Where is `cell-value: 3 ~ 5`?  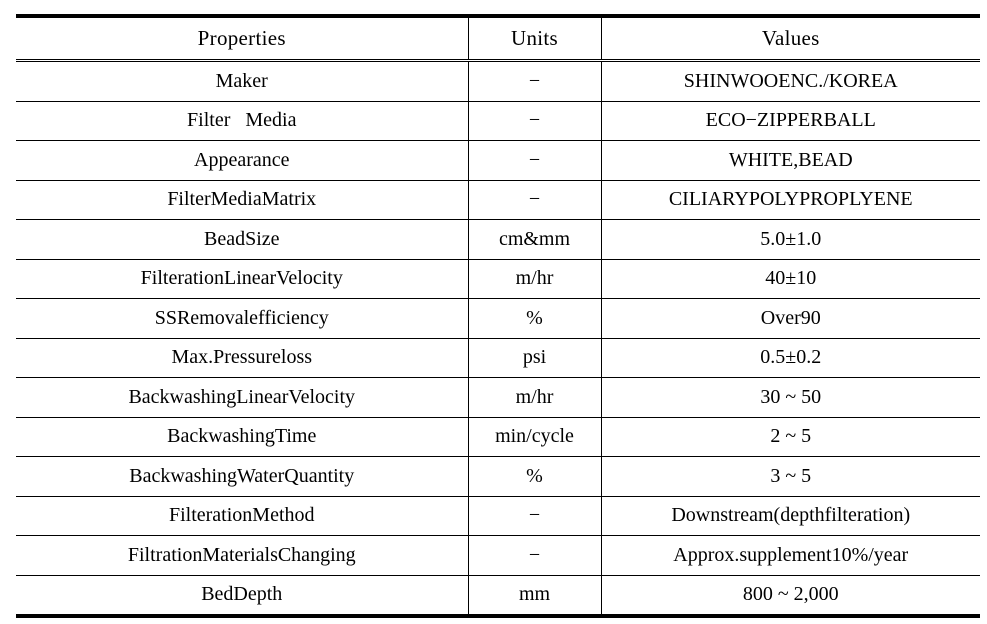 cell-value: 3 ~ 5 is located at coordinates (790, 476).